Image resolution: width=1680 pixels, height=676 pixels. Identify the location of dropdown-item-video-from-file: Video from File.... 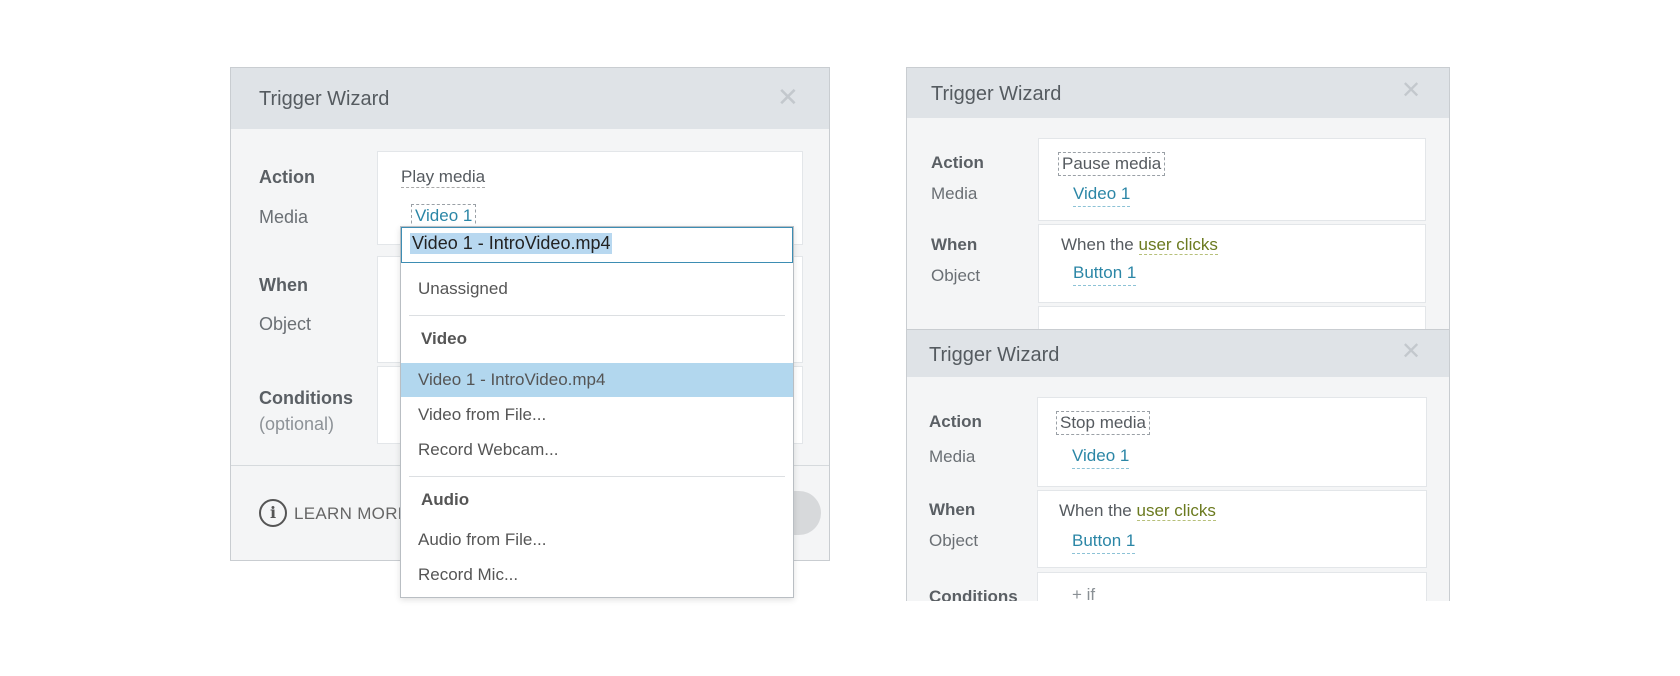
(597, 415).